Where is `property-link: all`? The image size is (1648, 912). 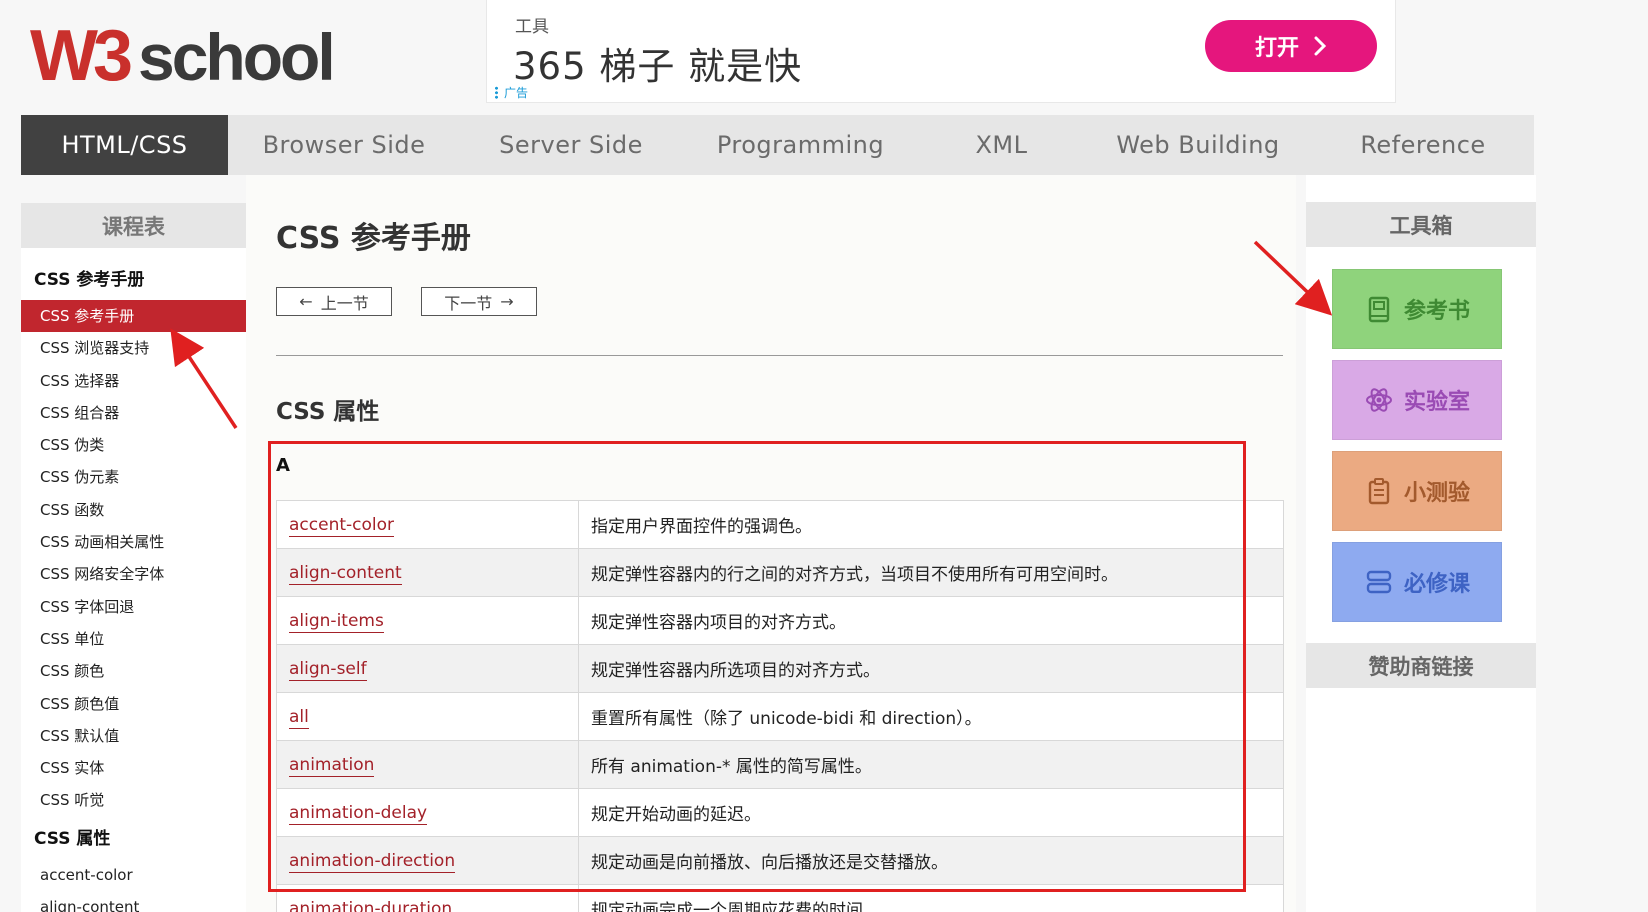
property-link: all is located at coordinates (299, 717).